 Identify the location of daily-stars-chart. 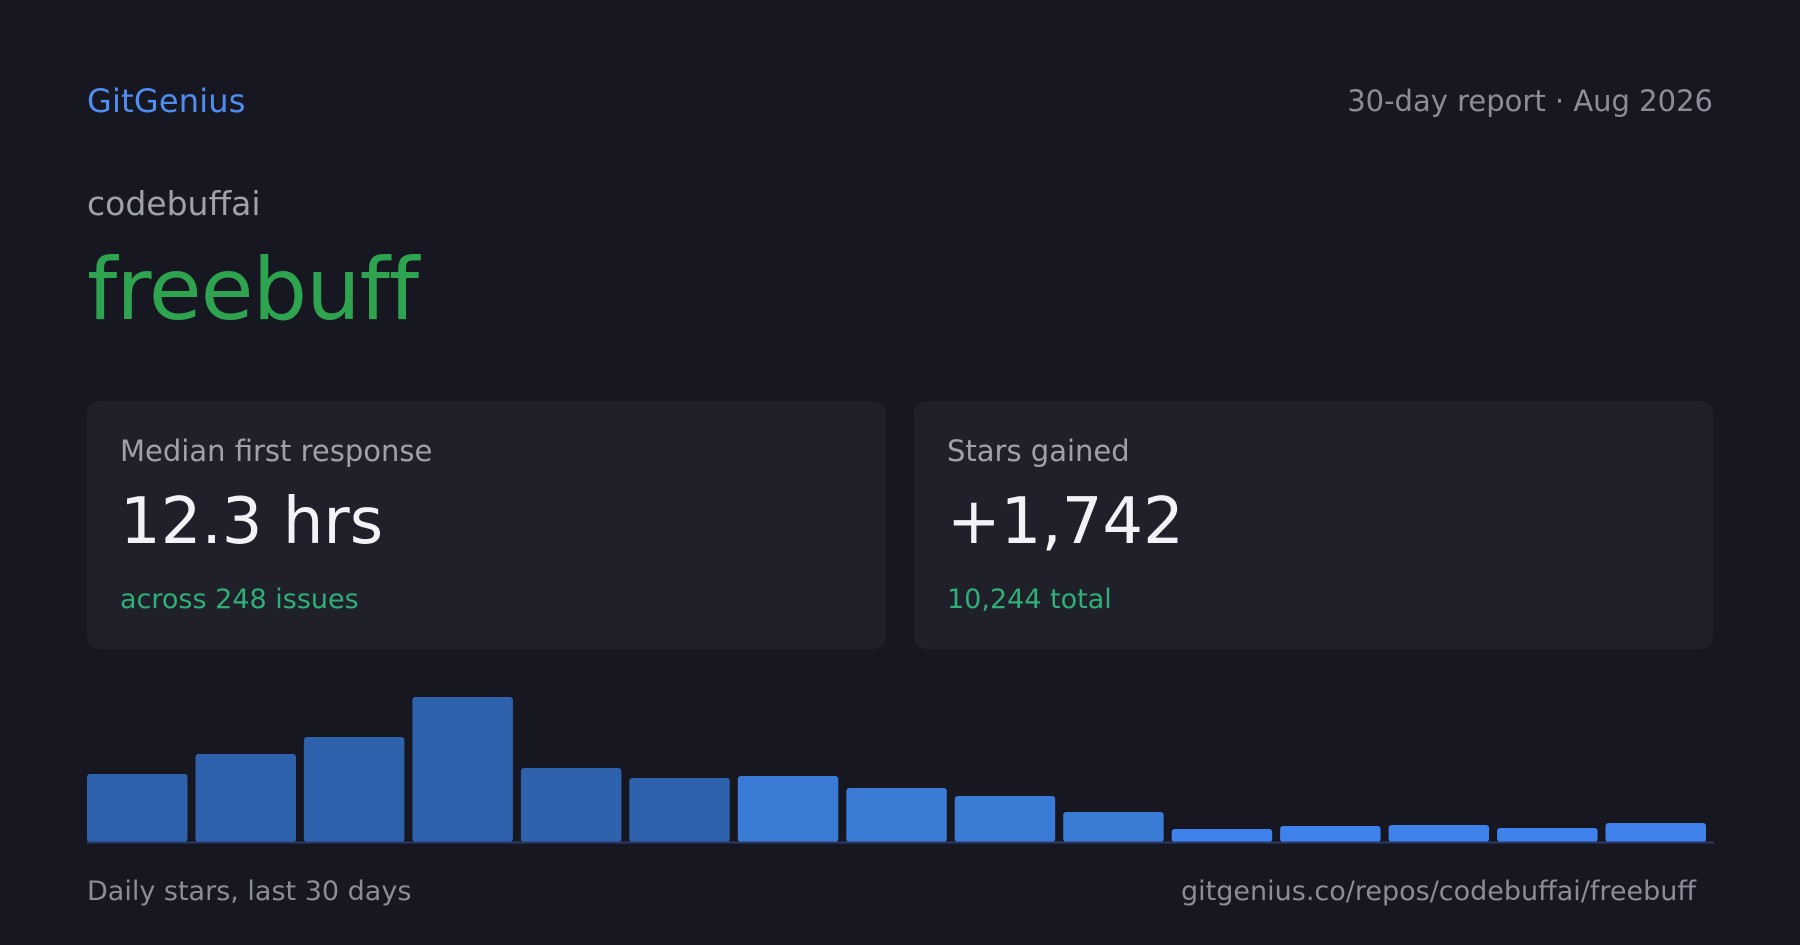
(900, 767).